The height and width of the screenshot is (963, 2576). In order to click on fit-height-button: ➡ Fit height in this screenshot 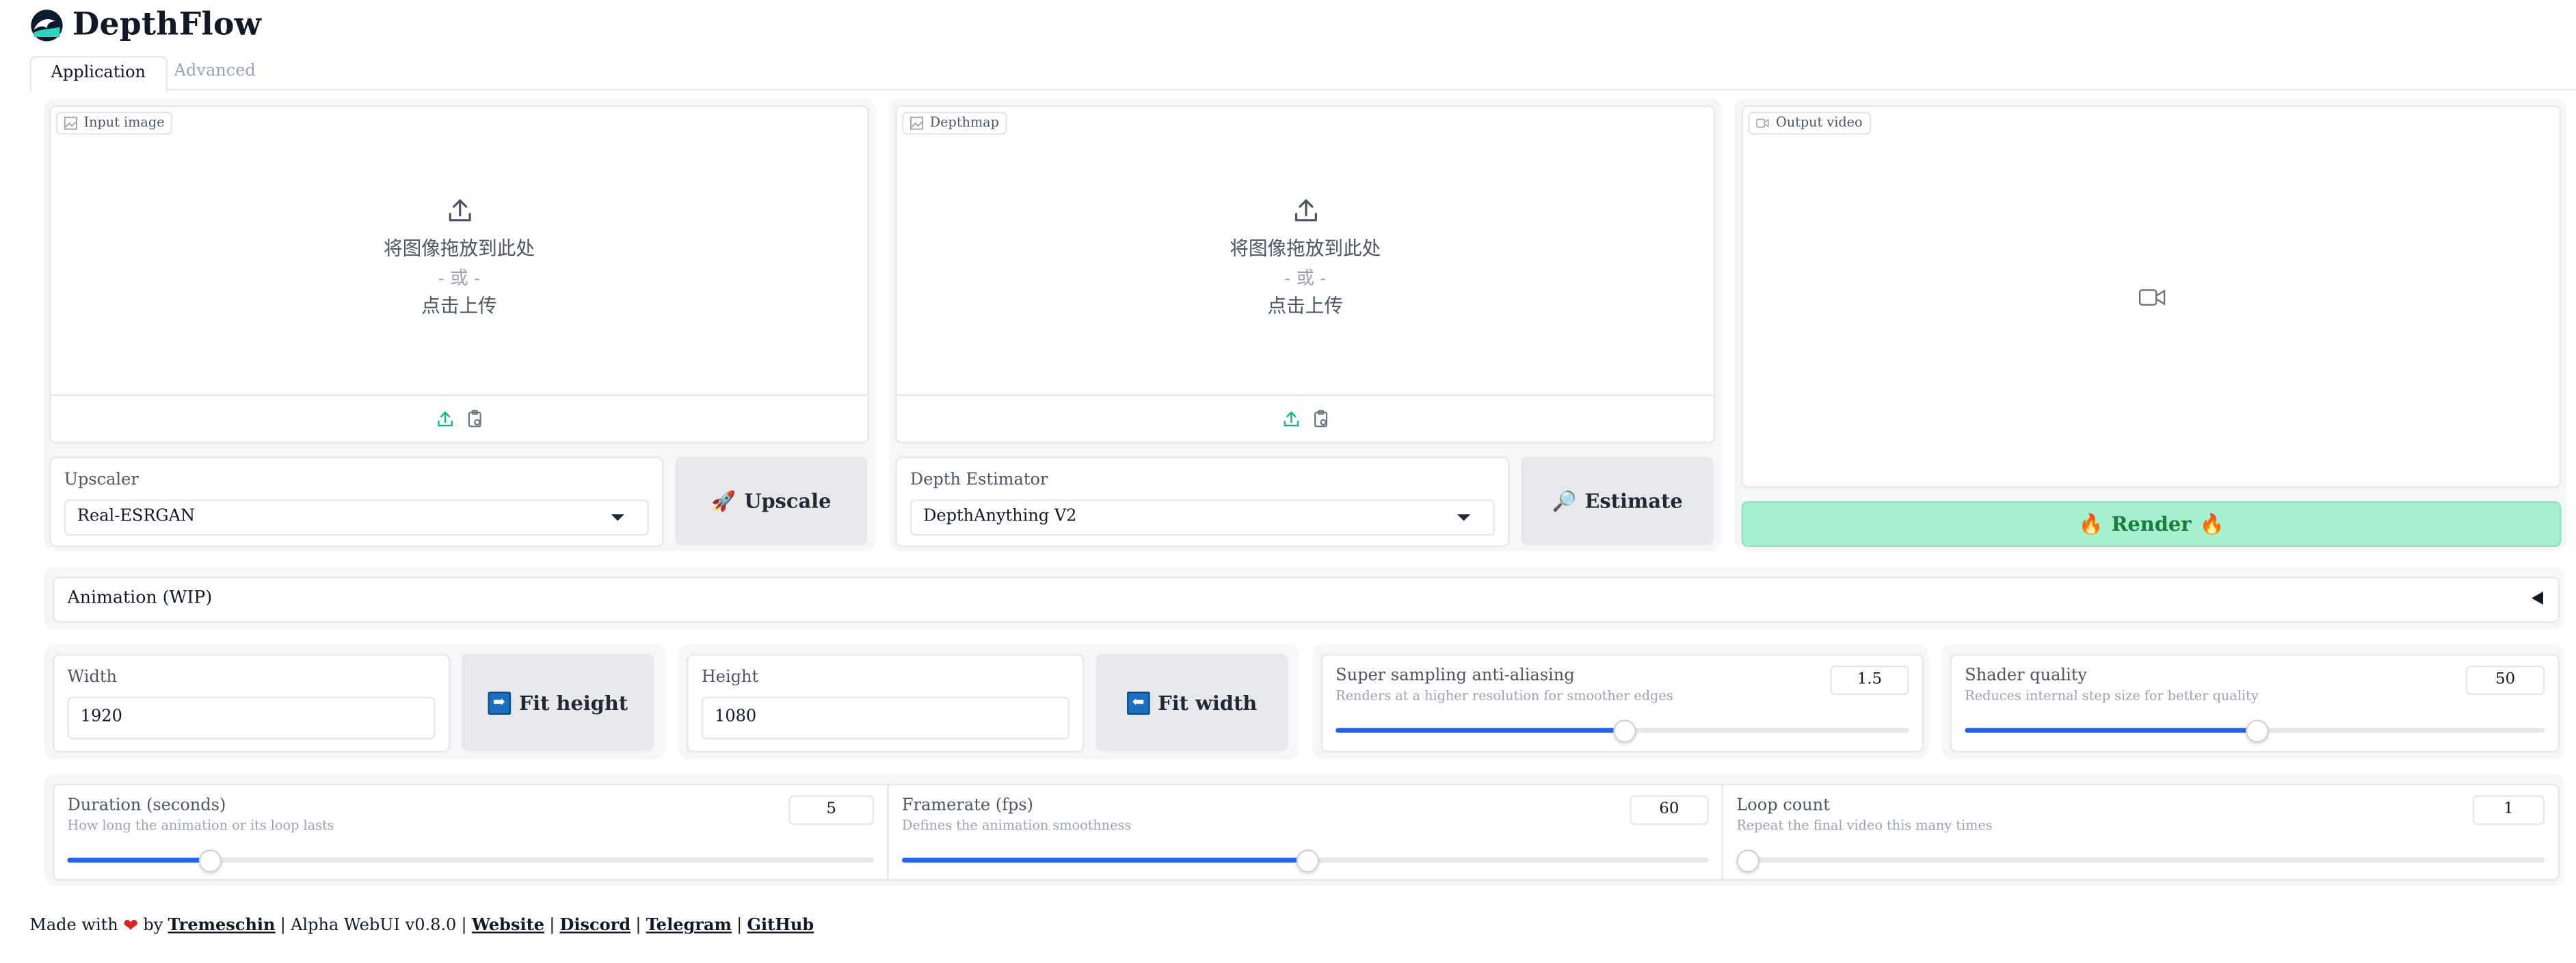, I will do `click(558, 703)`.